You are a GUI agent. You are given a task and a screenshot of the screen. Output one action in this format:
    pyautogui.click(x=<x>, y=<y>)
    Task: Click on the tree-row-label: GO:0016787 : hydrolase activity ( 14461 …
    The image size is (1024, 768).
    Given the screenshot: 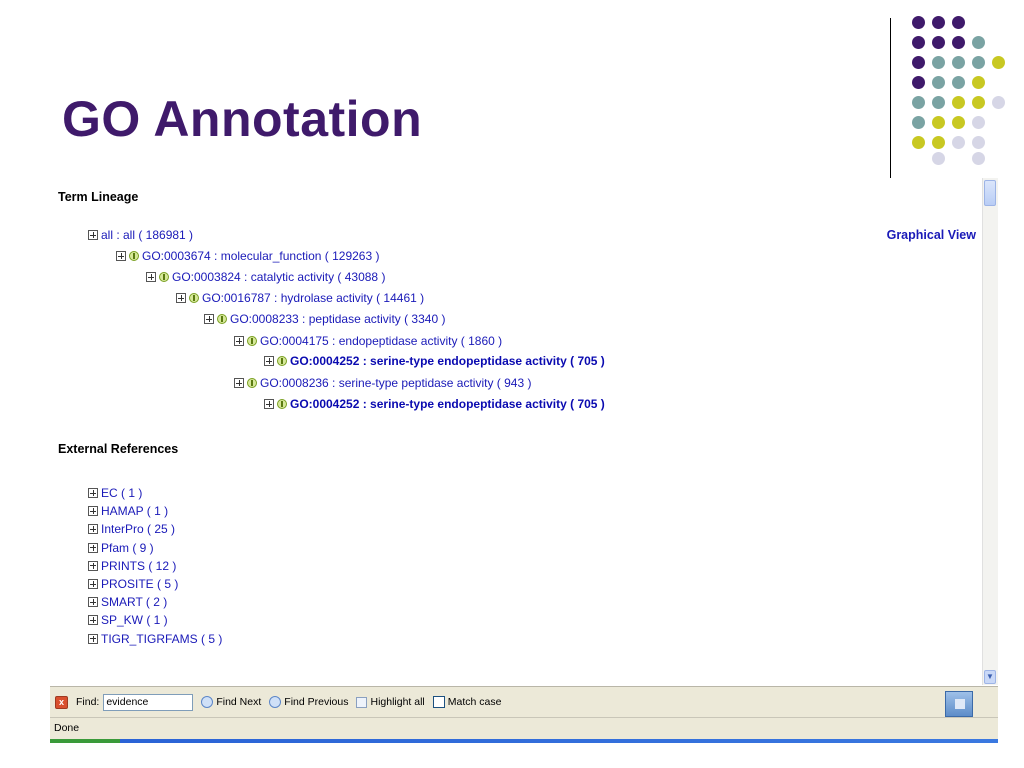 What is the action you would take?
    pyautogui.click(x=313, y=298)
    